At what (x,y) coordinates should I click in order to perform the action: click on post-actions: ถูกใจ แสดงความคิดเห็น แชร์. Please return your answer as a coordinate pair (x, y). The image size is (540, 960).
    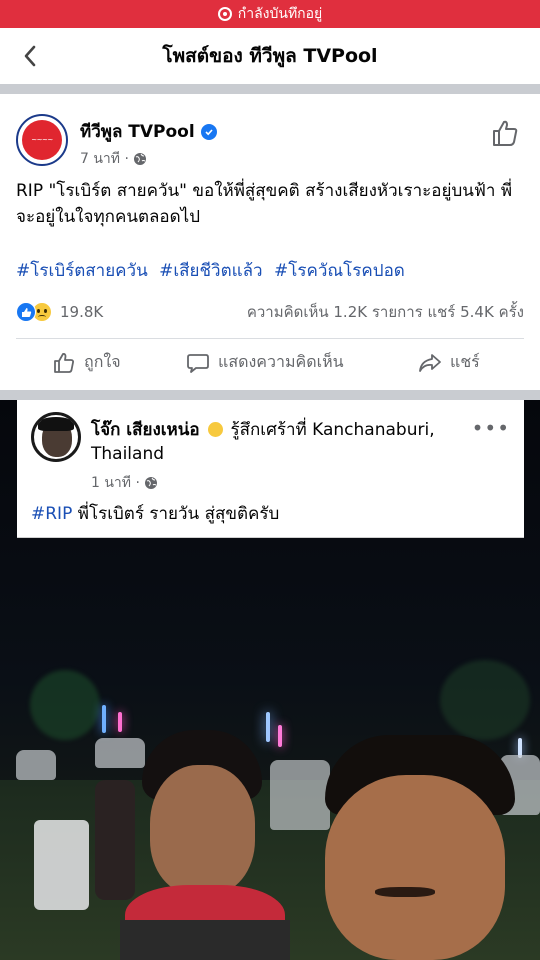
    Looking at the image, I should click on (270, 364).